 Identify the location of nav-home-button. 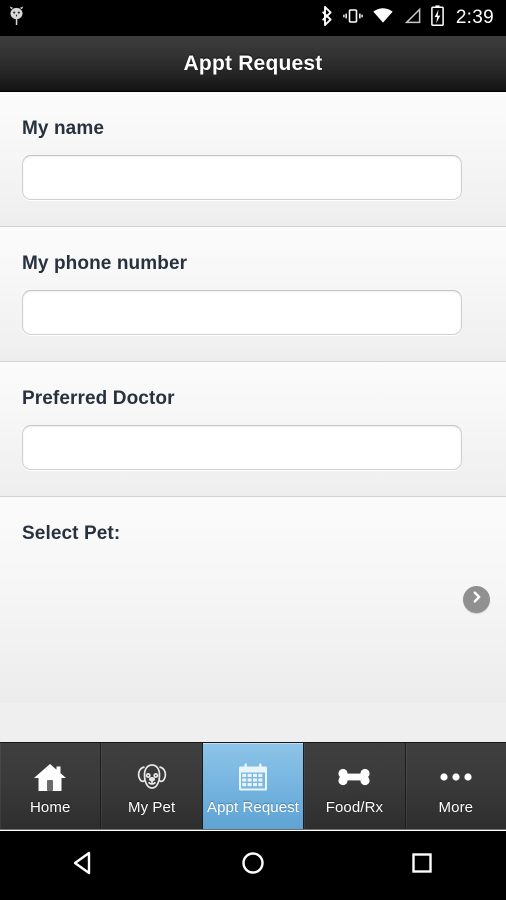
(253, 865).